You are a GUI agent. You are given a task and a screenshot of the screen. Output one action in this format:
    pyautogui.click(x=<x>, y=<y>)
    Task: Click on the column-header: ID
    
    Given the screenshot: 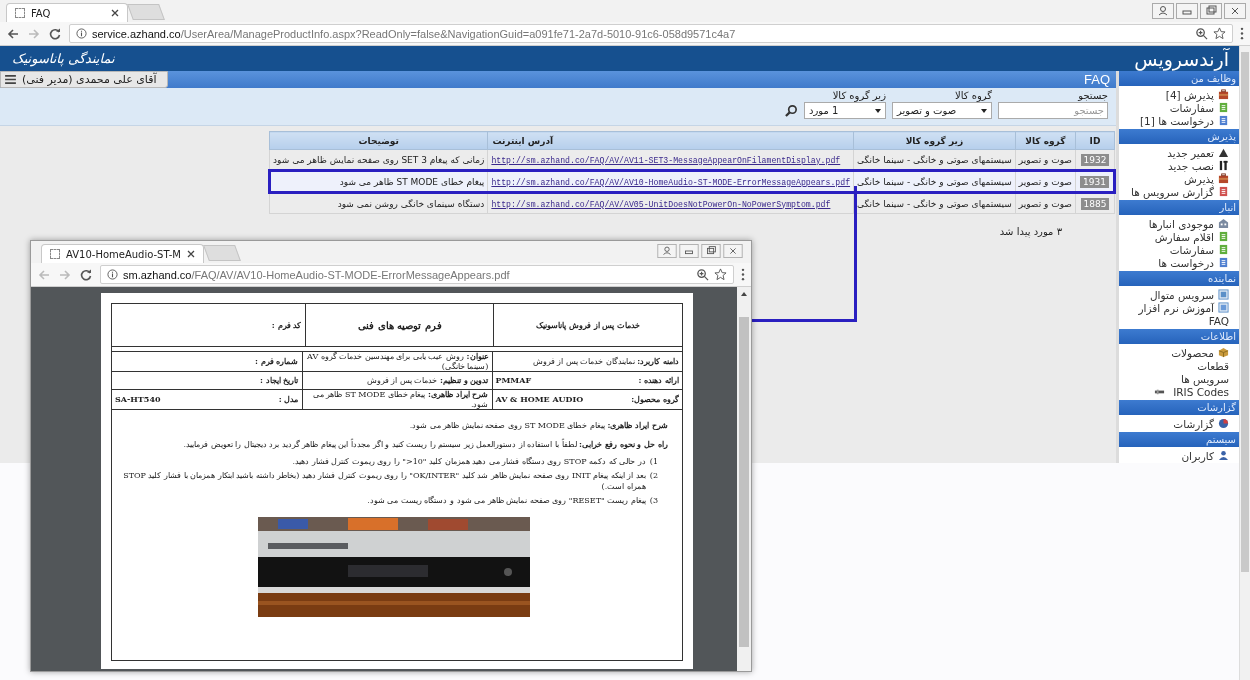 What is the action you would take?
    pyautogui.click(x=1095, y=140)
    